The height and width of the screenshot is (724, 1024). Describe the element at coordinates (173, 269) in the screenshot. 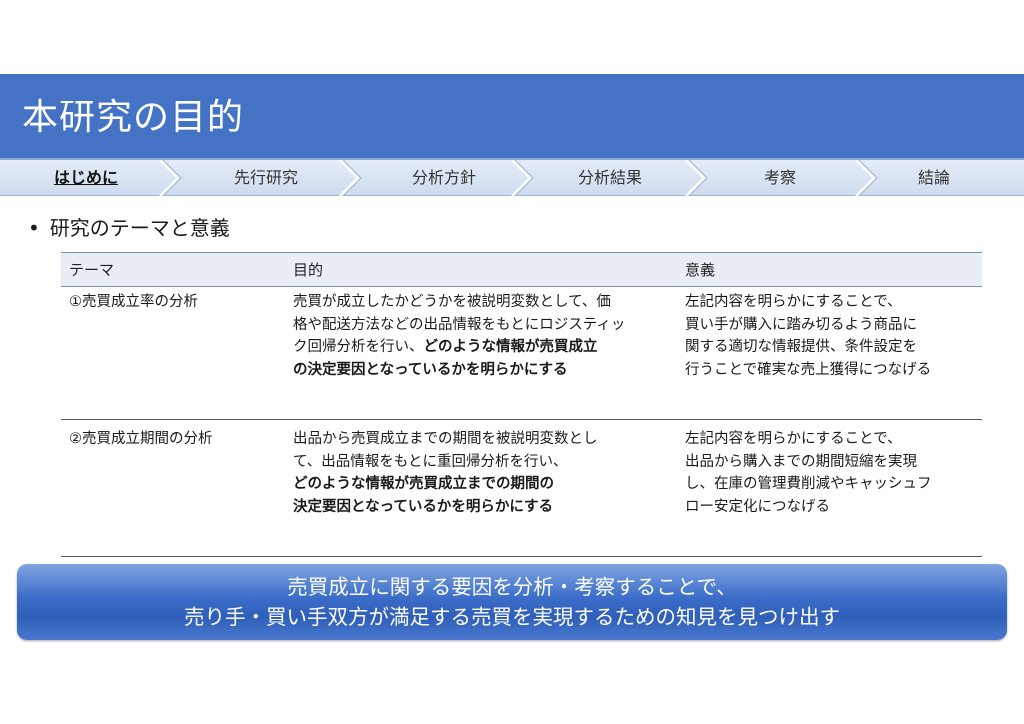

I see `column-header-theme: テーマ` at that location.